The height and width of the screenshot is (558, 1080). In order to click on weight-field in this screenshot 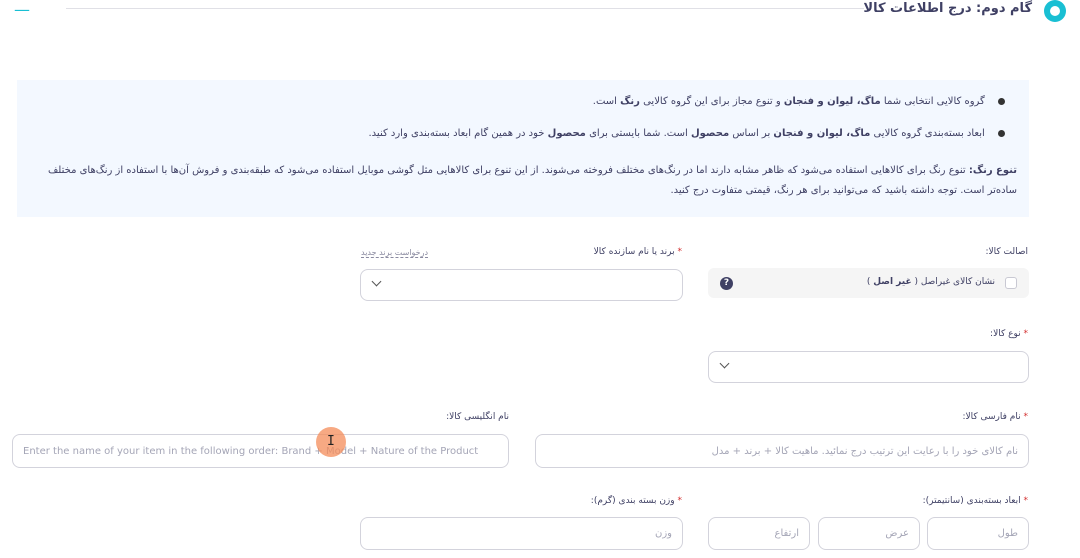, I will do `click(521, 533)`.